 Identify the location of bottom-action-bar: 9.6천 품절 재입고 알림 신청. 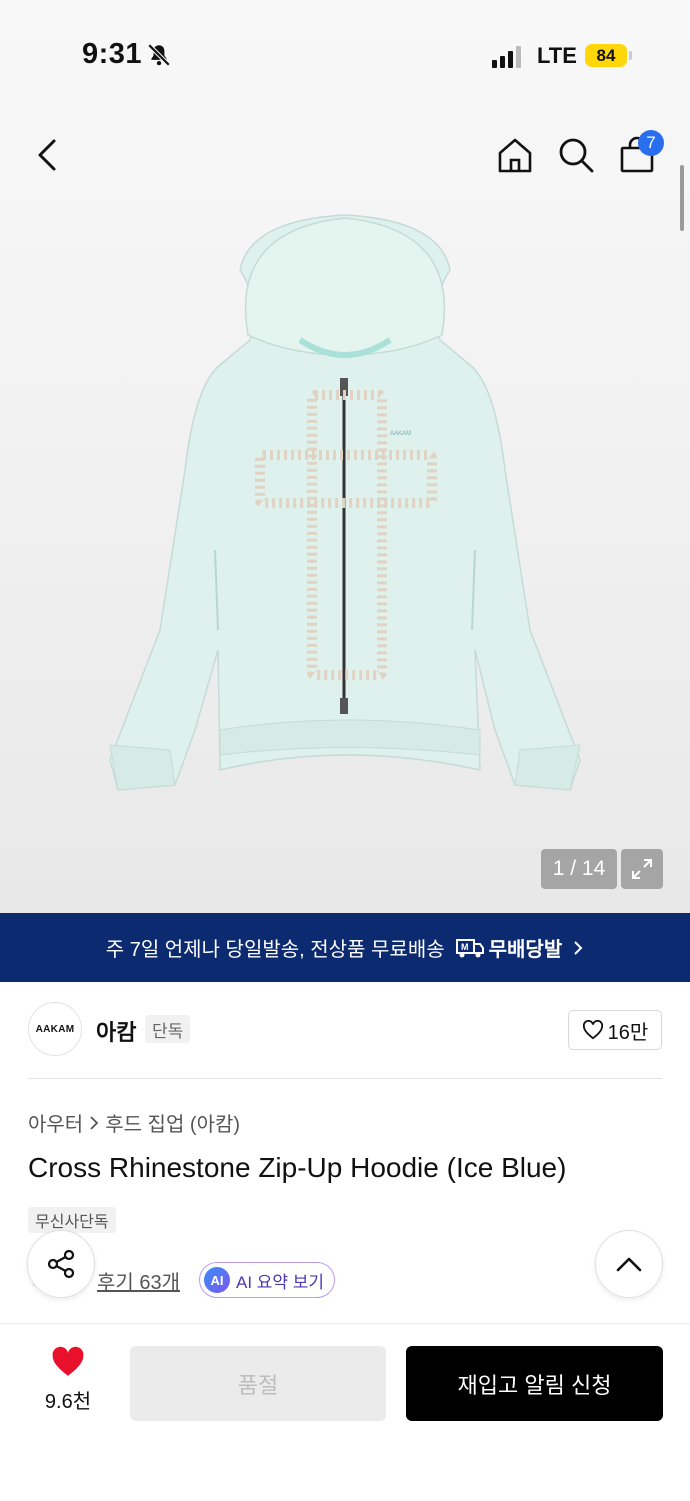
(345, 1412).